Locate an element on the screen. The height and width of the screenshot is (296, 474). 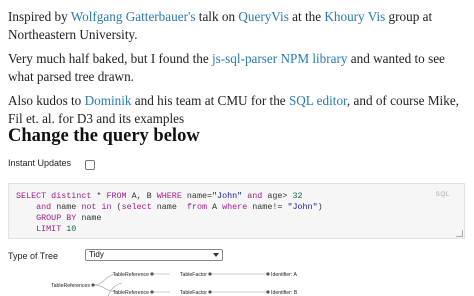
link-dominik: Dominik is located at coordinates (108, 100).